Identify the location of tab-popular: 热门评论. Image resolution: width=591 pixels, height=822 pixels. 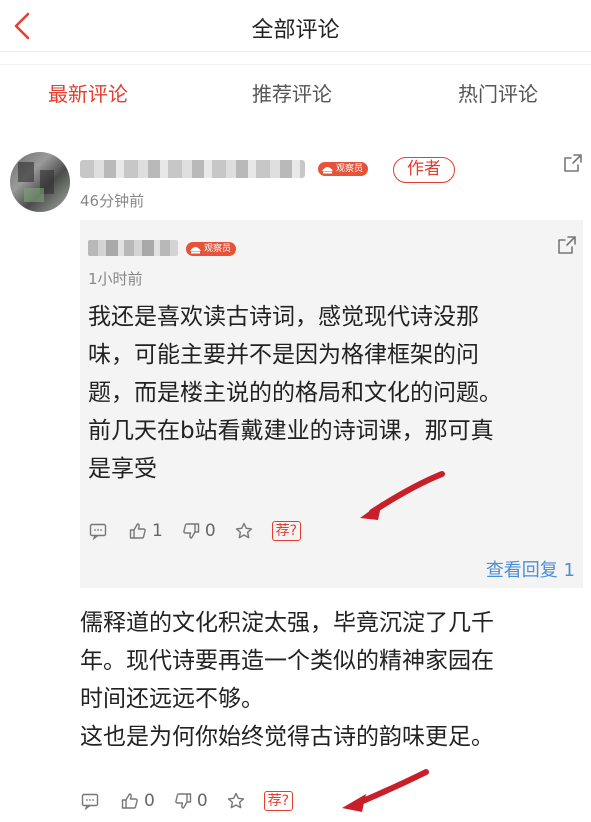
(498, 92).